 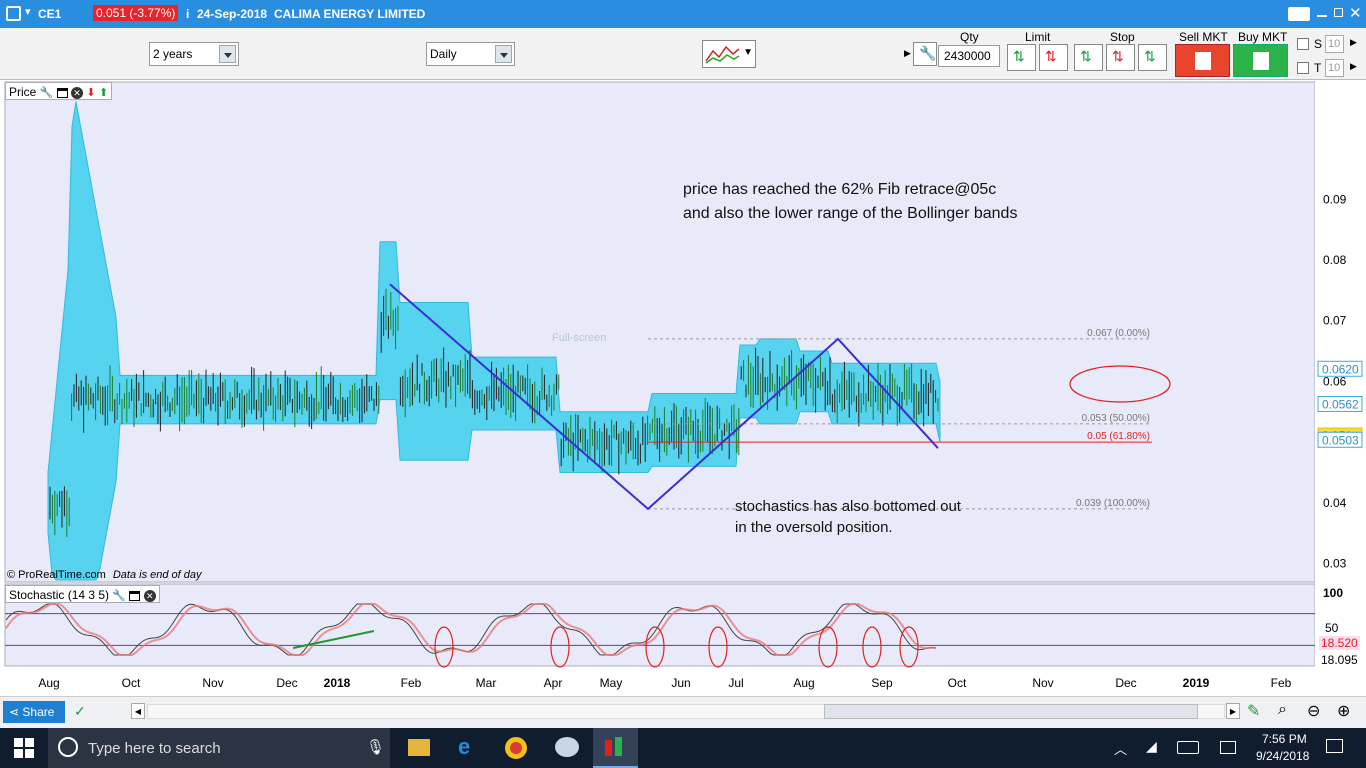 I want to click on clock-time: 7:56 PM, so click(x=1284, y=739).